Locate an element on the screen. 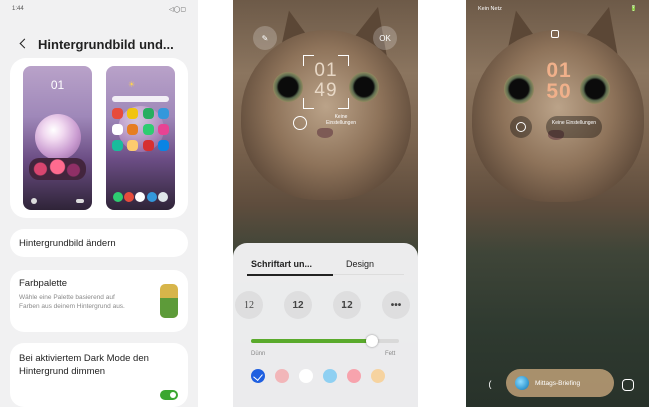 The width and height of the screenshot is (649, 407). thickness-slider-fill is located at coordinates (312, 341).